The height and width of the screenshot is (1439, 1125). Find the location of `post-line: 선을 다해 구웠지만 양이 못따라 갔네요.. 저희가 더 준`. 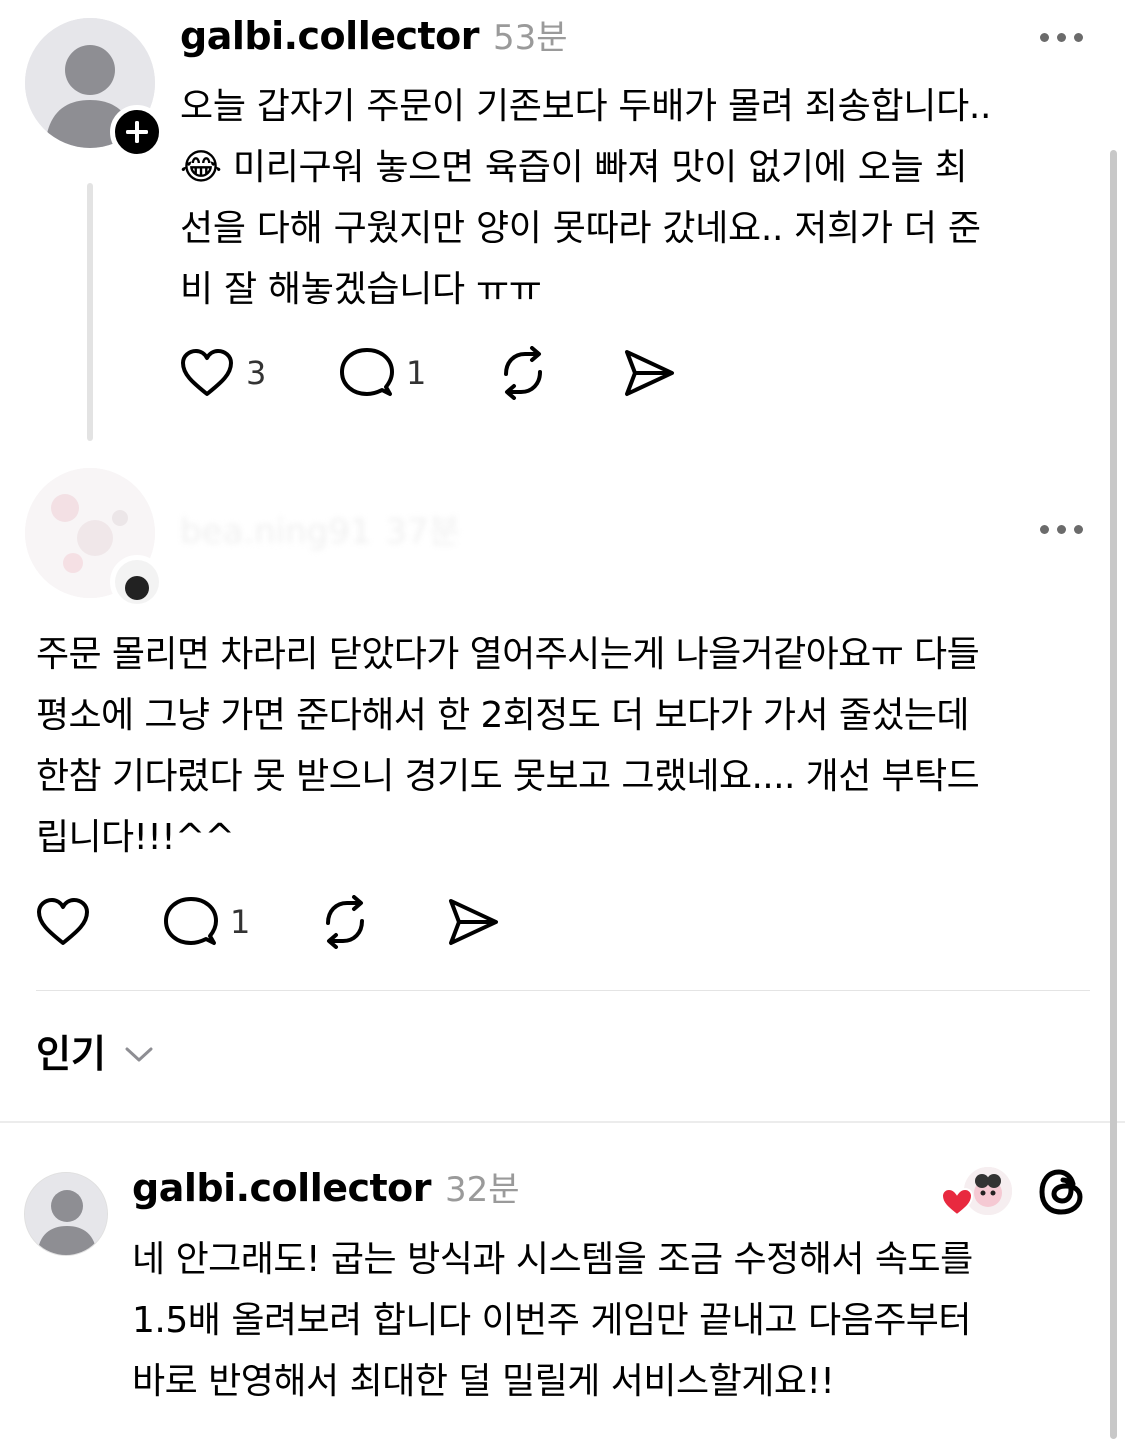

post-line: 선을 다해 구웠지만 양이 못따라 갔네요.. 저희가 더 준 is located at coordinates (580, 228).